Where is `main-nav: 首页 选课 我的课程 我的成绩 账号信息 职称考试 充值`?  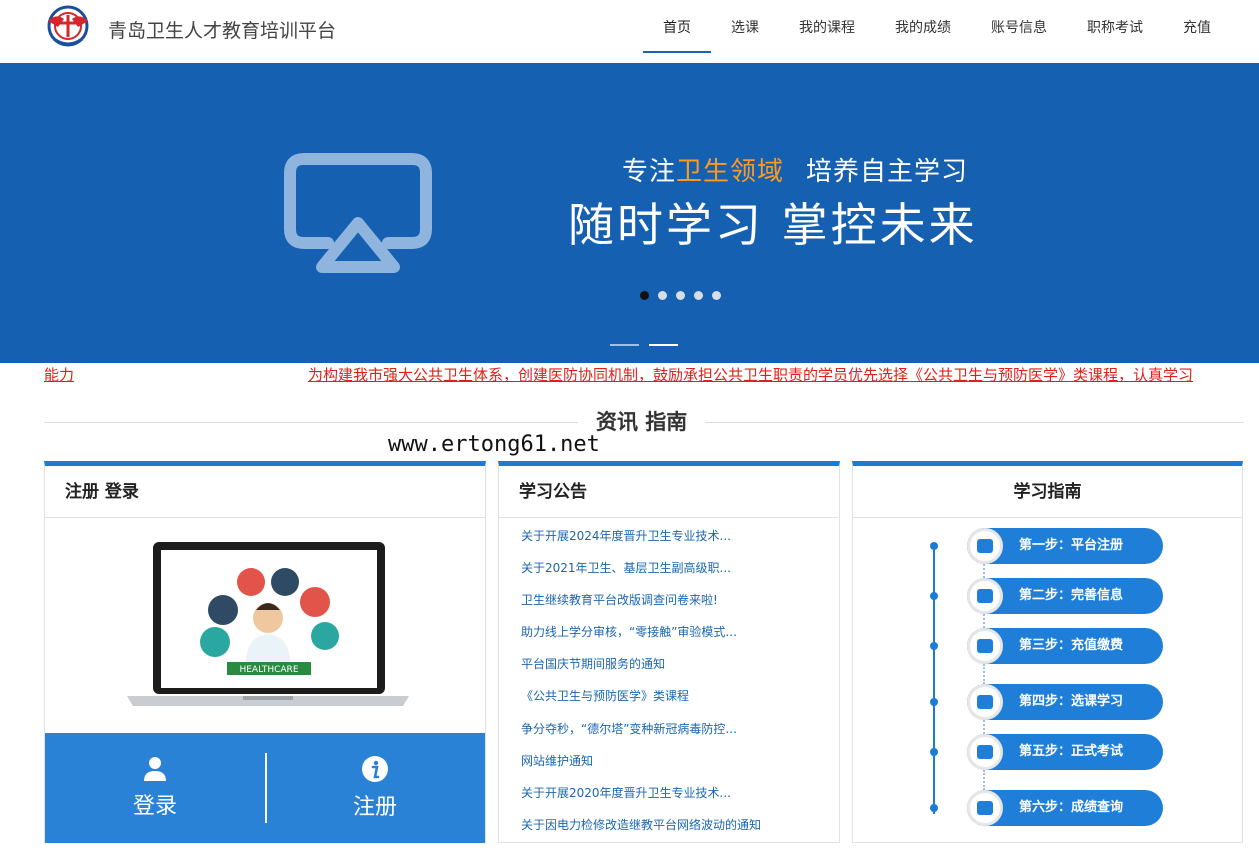
main-nav: 首页 选课 我的课程 我的成绩 账号信息 职称考试 充值 is located at coordinates (947, 26).